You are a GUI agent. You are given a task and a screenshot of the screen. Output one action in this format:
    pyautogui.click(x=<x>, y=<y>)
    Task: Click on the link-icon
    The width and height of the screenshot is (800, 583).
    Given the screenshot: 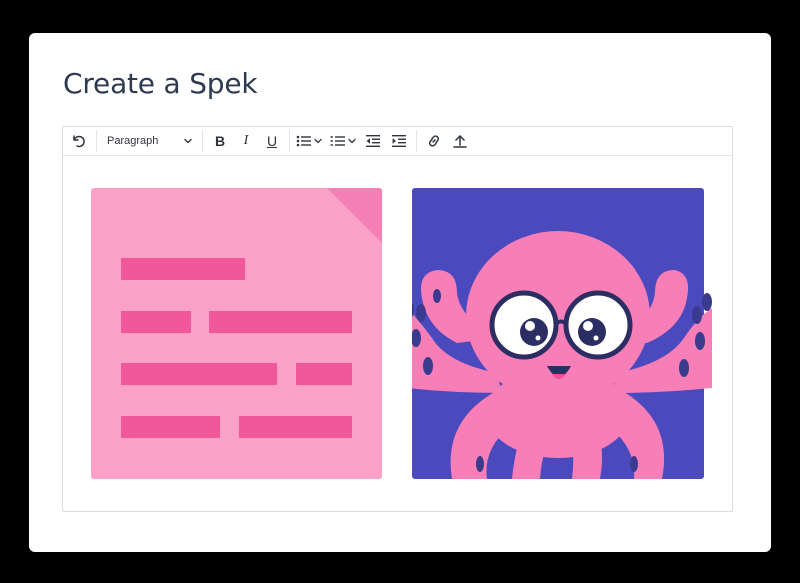 What is the action you would take?
    pyautogui.click(x=434, y=141)
    